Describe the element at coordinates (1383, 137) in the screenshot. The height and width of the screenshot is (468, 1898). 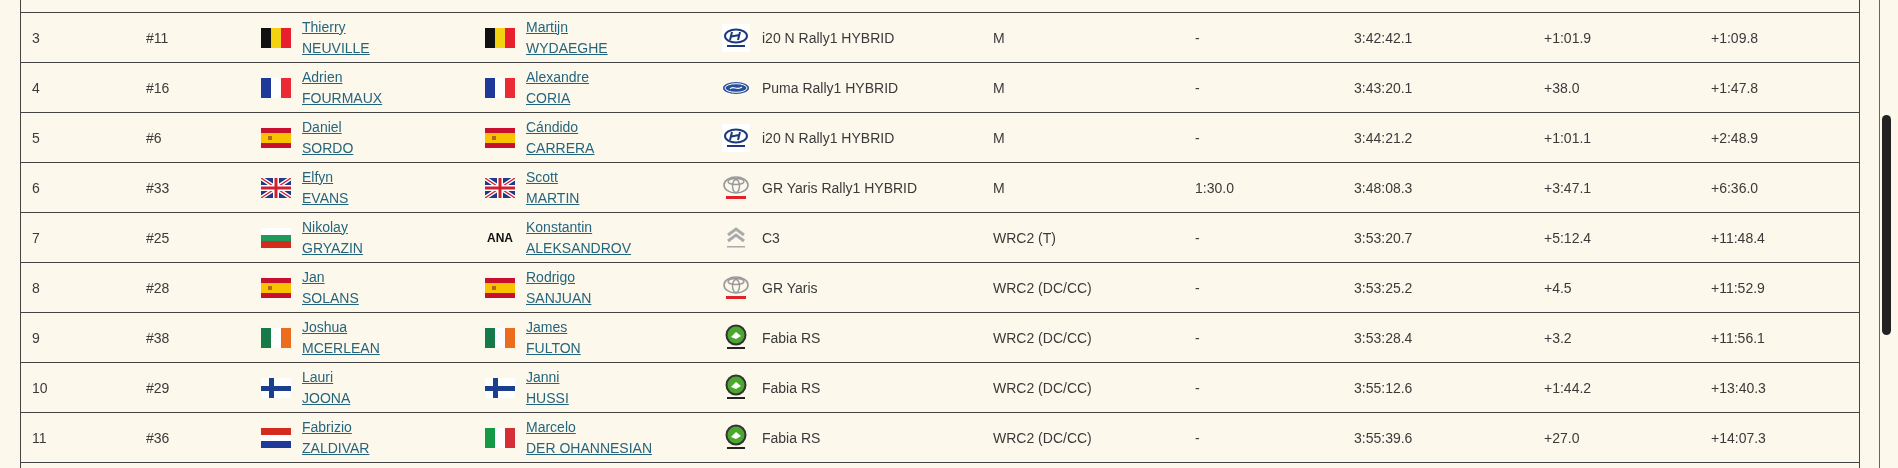
I see `time-text: 3:44:21.2` at that location.